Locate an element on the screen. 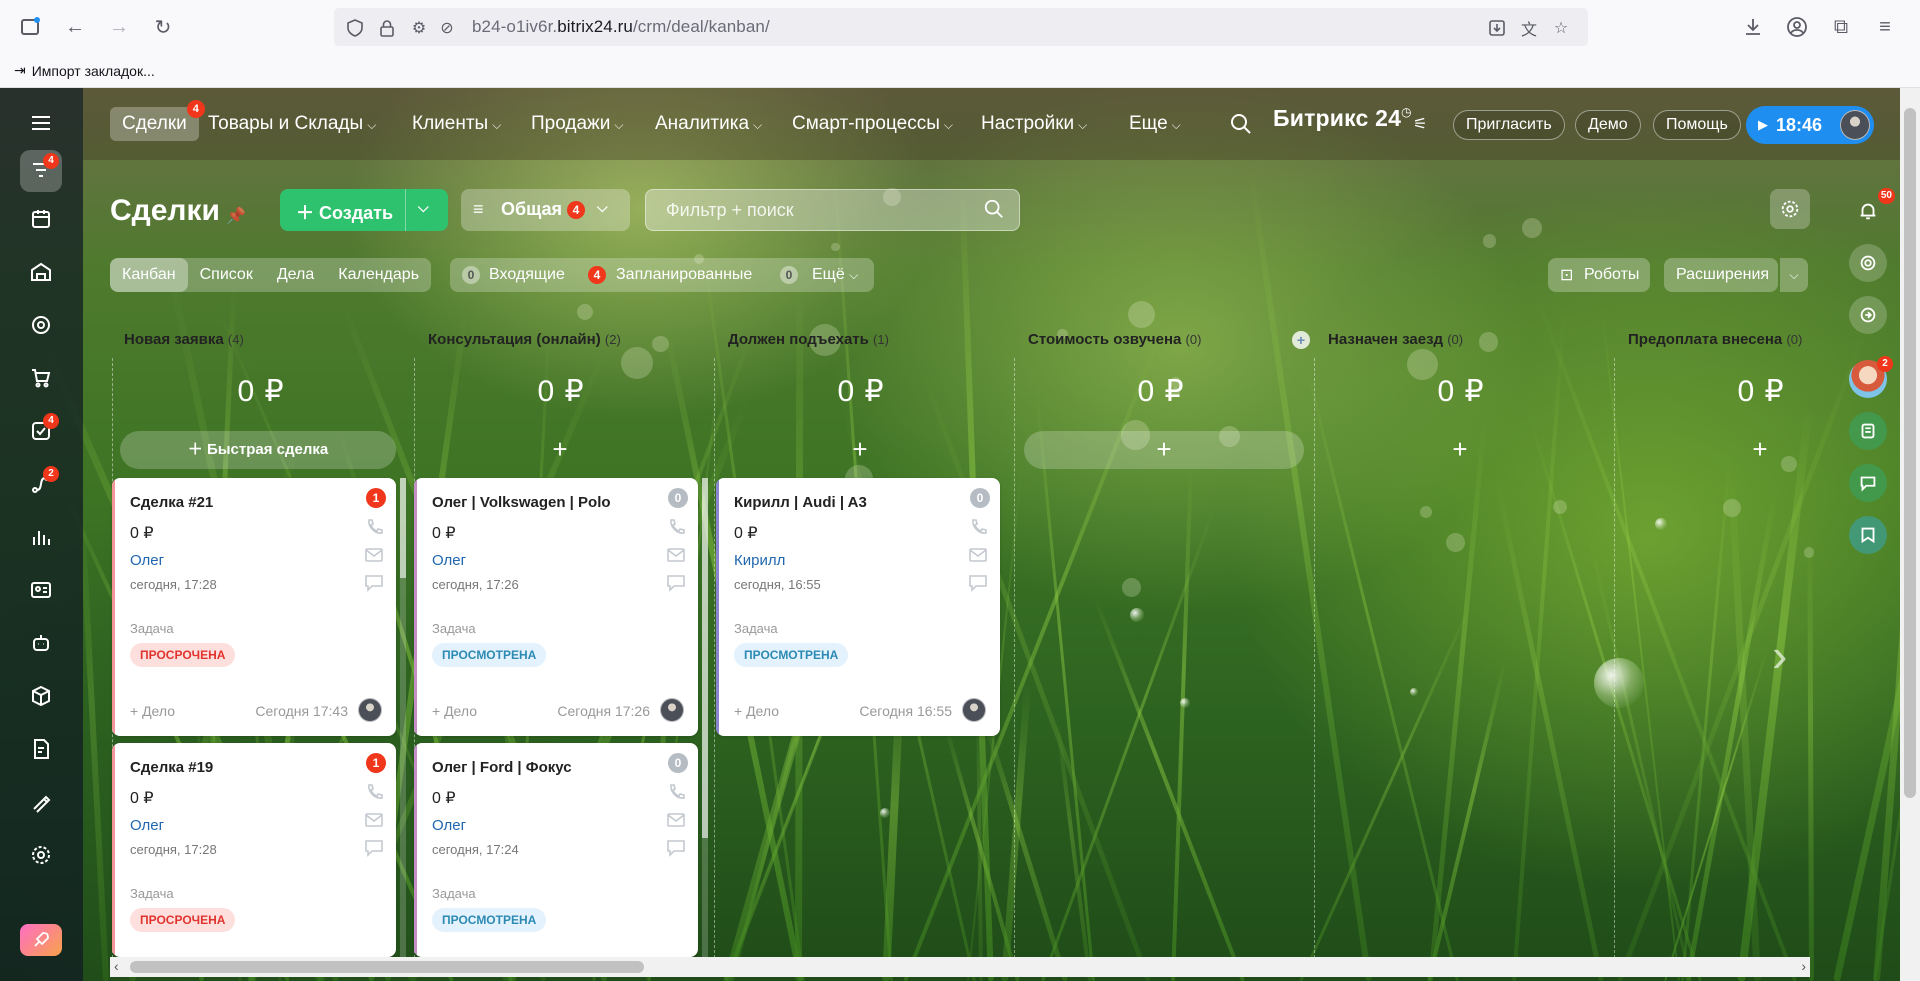  help-button: Помощь is located at coordinates (1697, 125).